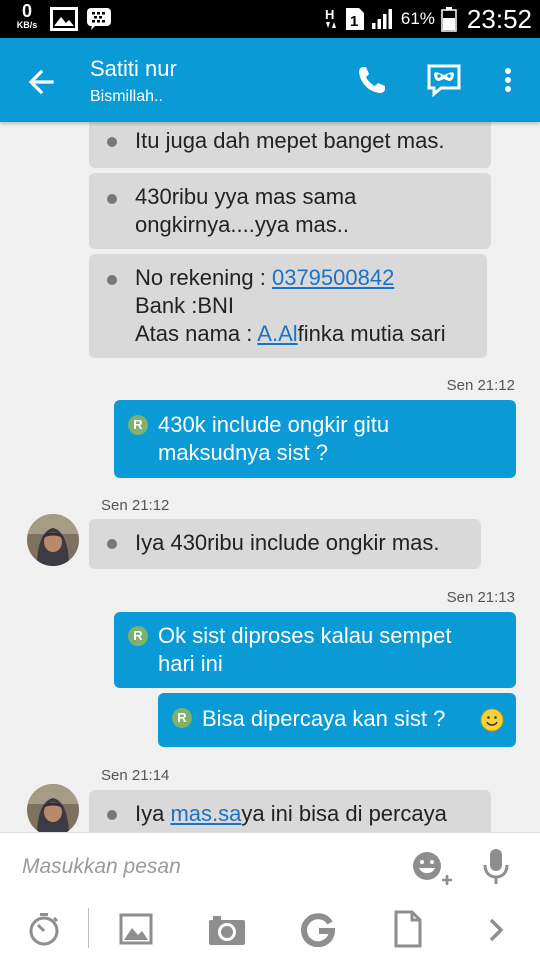 The height and width of the screenshot is (960, 540). Describe the element at coordinates (26, 11) in the screenshot. I see `net-speed-value: 0` at that location.